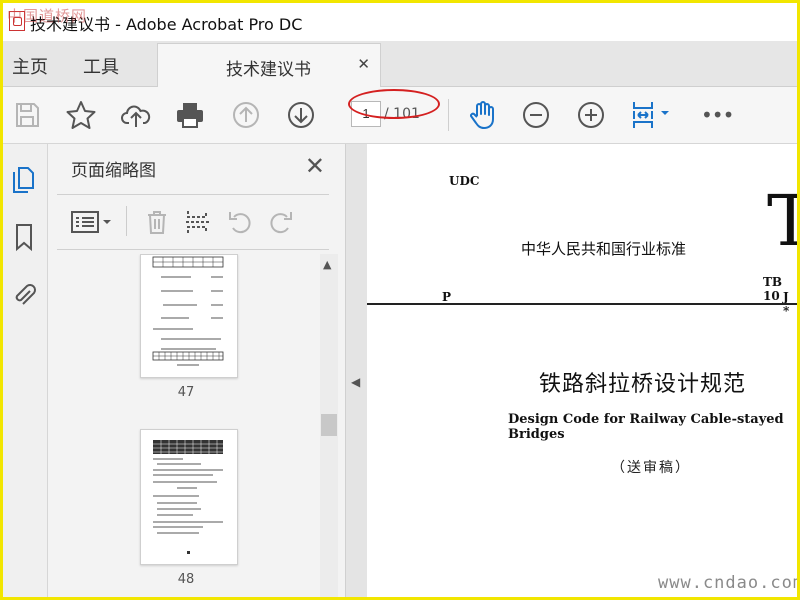 The image size is (800, 600). Describe the element at coordinates (281, 222) in the screenshot. I see `rotate-right-icon` at that location.